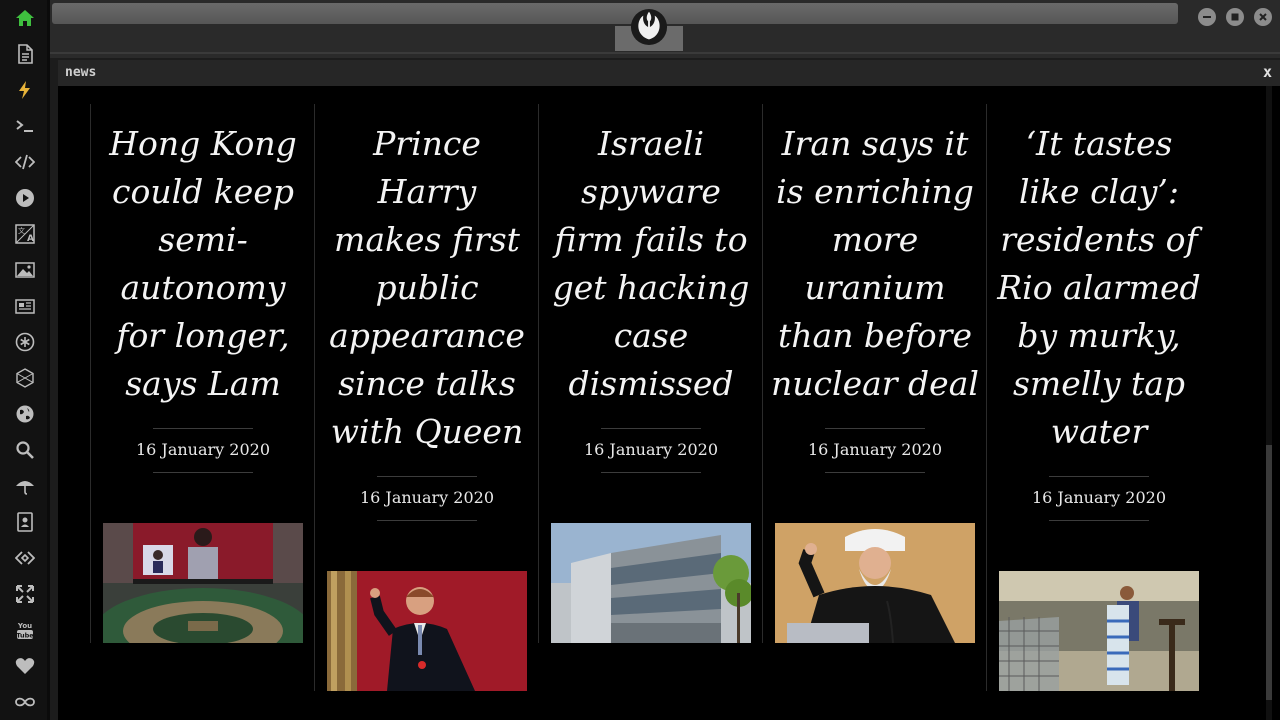 This screenshot has height=720, width=1280. I want to click on infinity-icon, so click(25, 702).